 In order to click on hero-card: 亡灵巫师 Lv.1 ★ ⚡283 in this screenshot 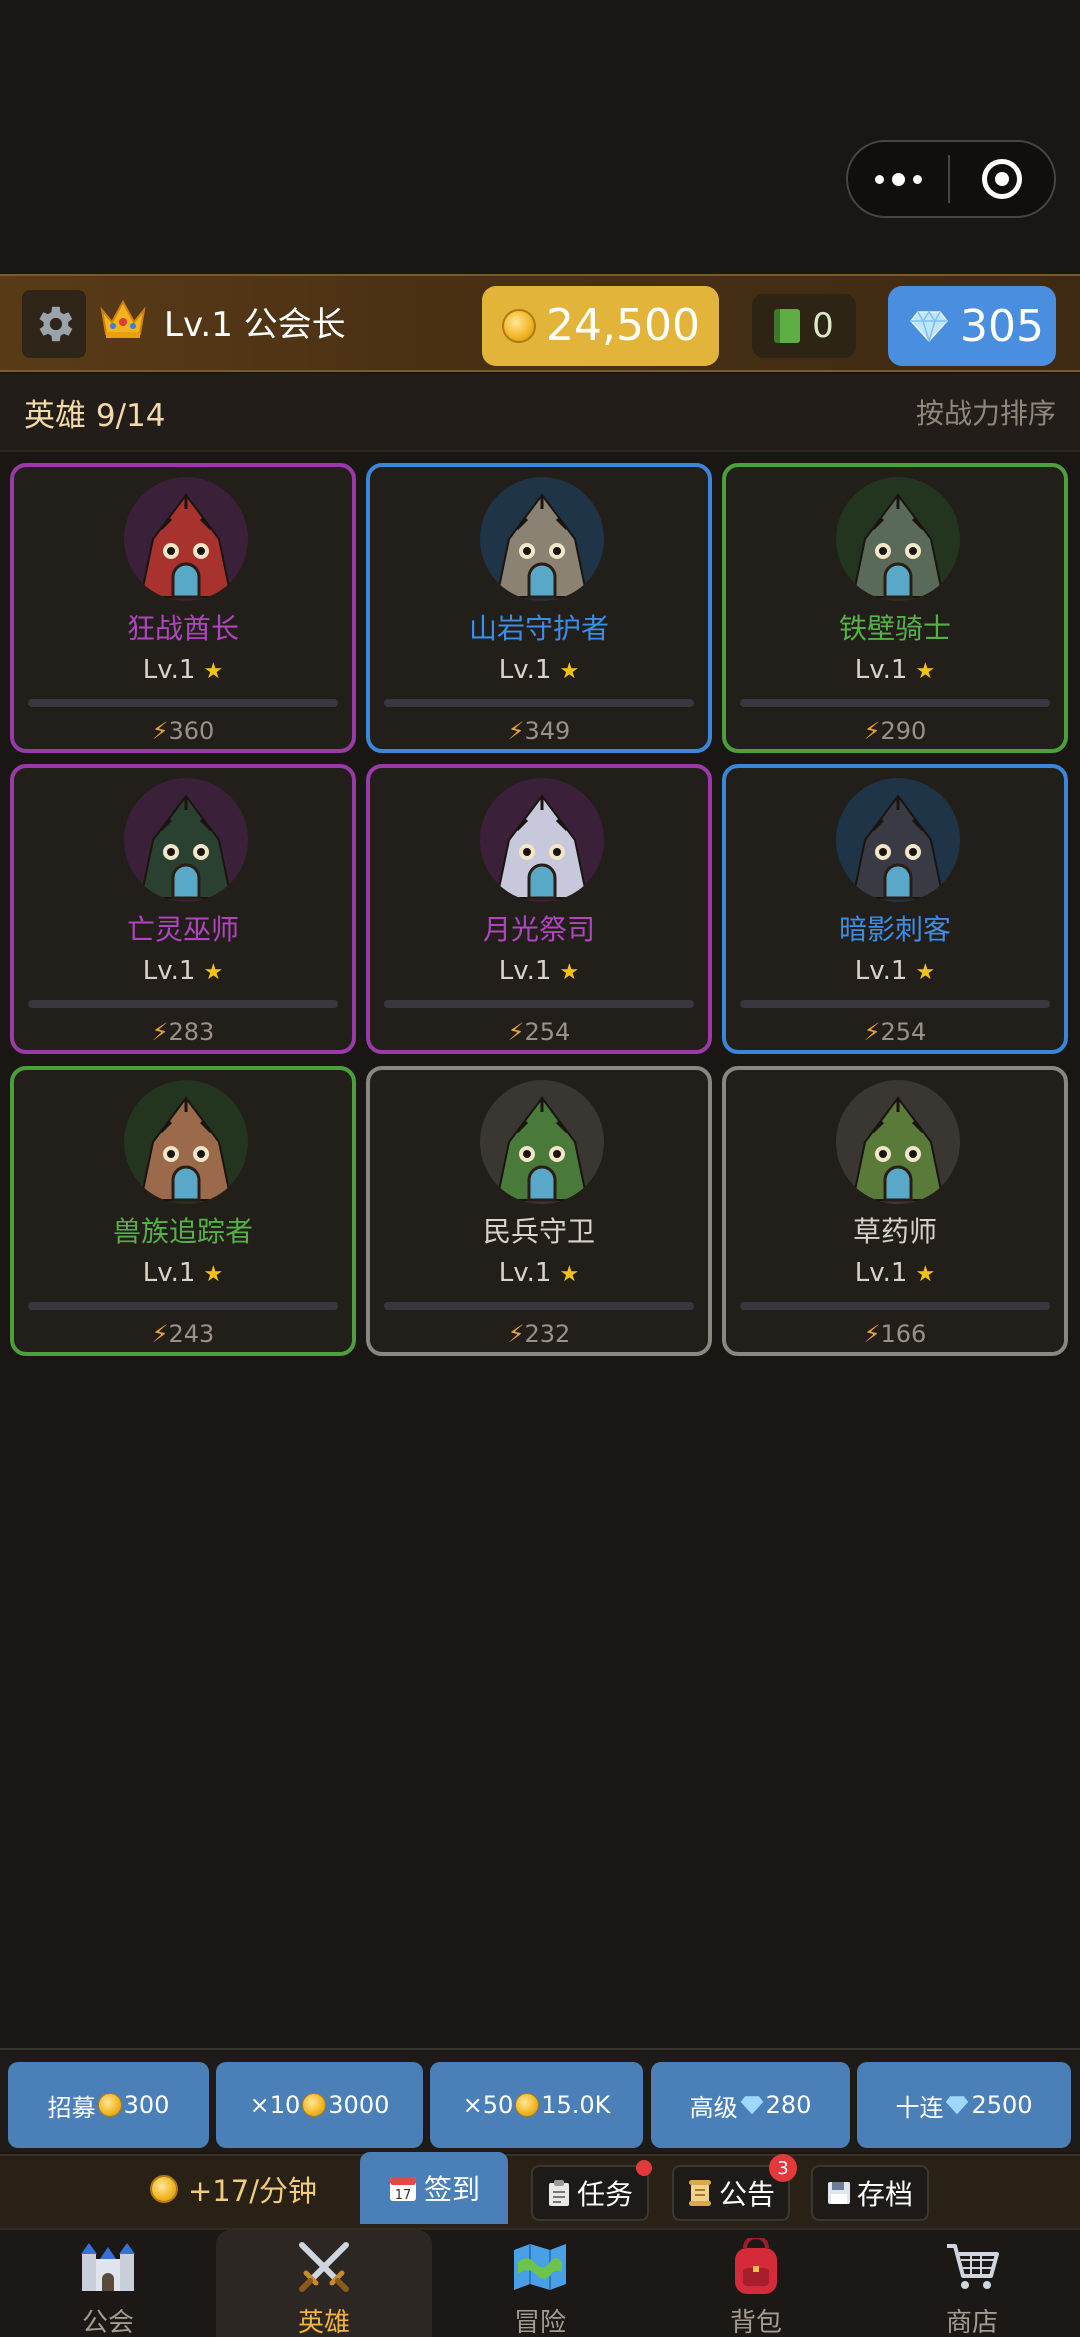, I will do `click(183, 909)`.